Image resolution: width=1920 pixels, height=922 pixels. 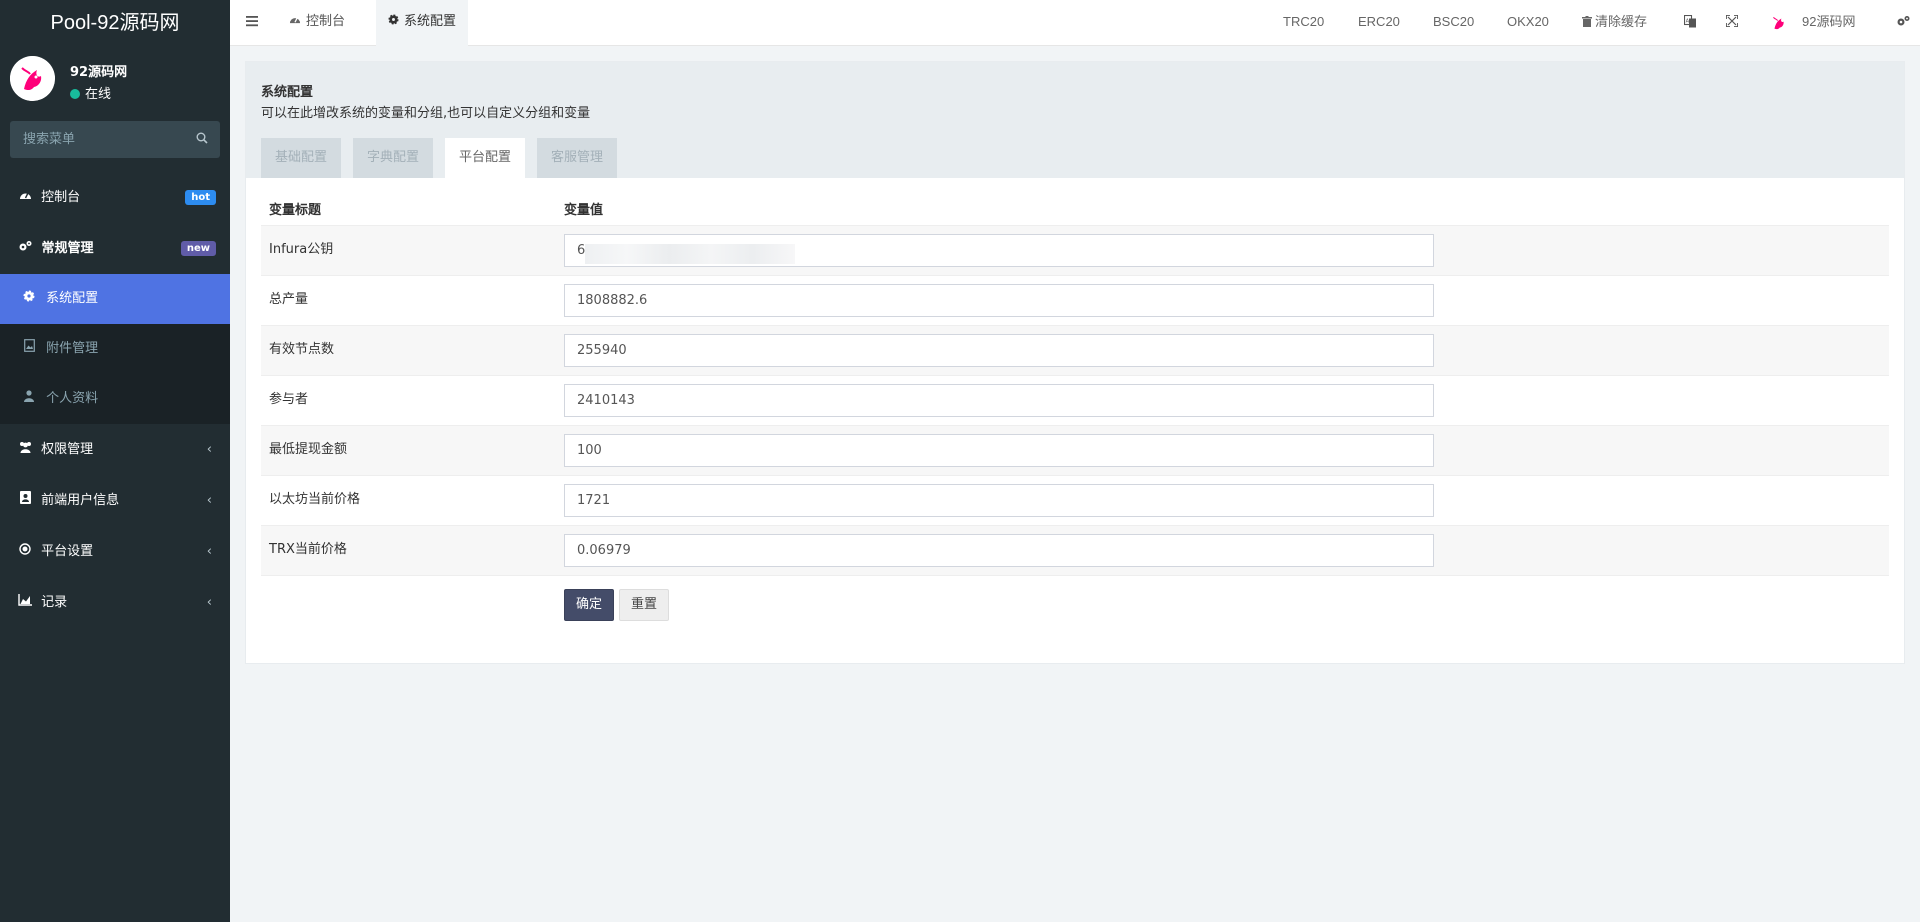 I want to click on clear-cache-button: 清除缓存, so click(x=1614, y=22).